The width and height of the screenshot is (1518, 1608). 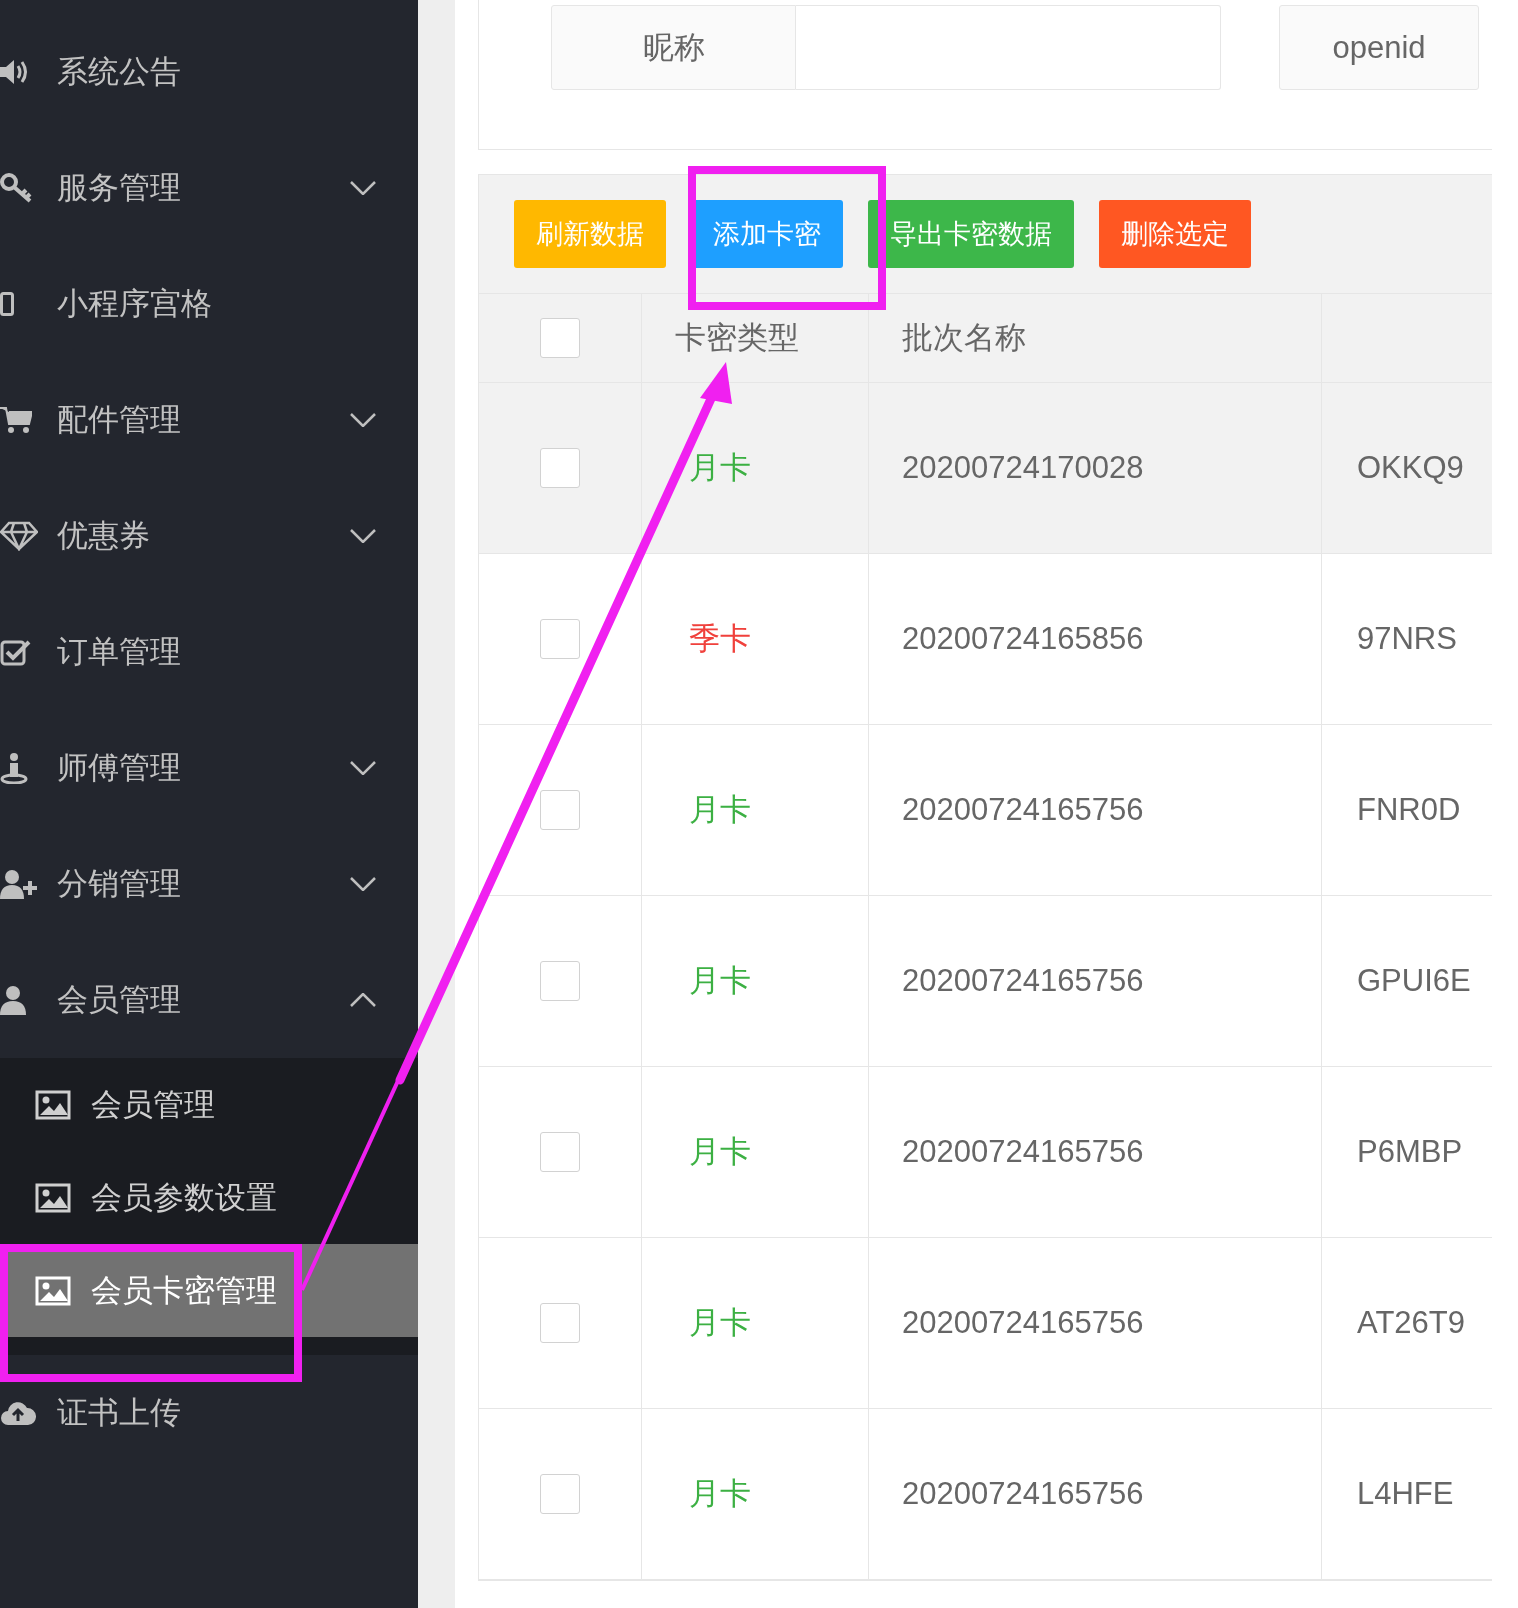 What do you see at coordinates (209, 1000) in the screenshot?
I see `sidebar-item: 会员管理` at bounding box center [209, 1000].